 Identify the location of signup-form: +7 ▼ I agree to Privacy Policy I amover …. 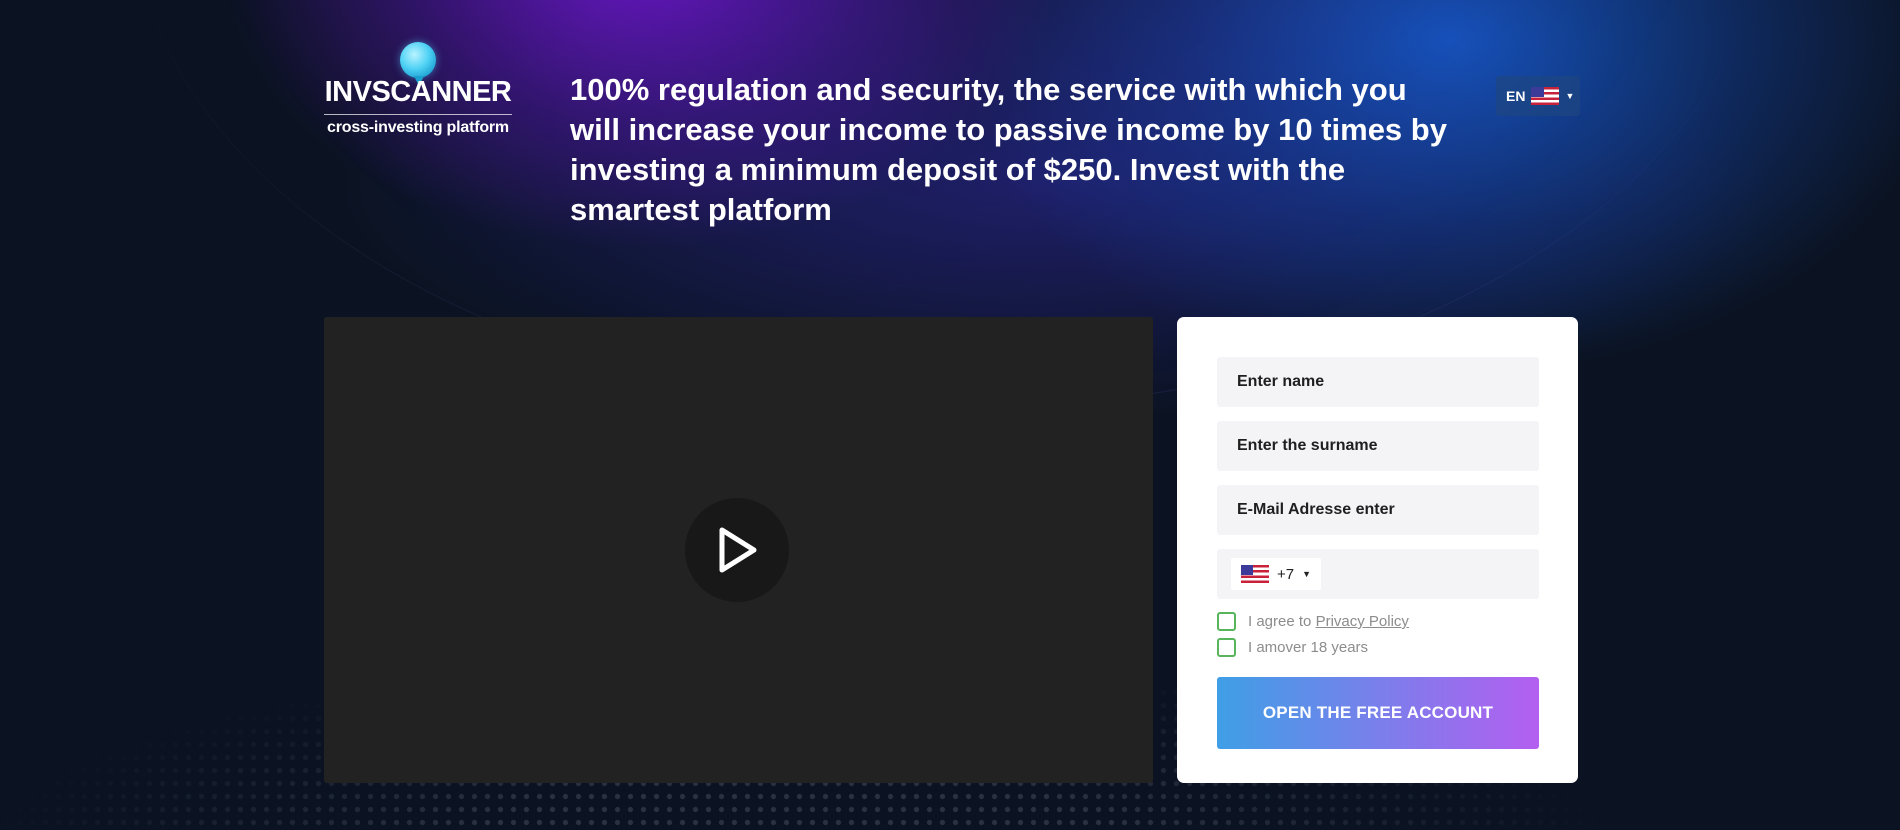
(1377, 550).